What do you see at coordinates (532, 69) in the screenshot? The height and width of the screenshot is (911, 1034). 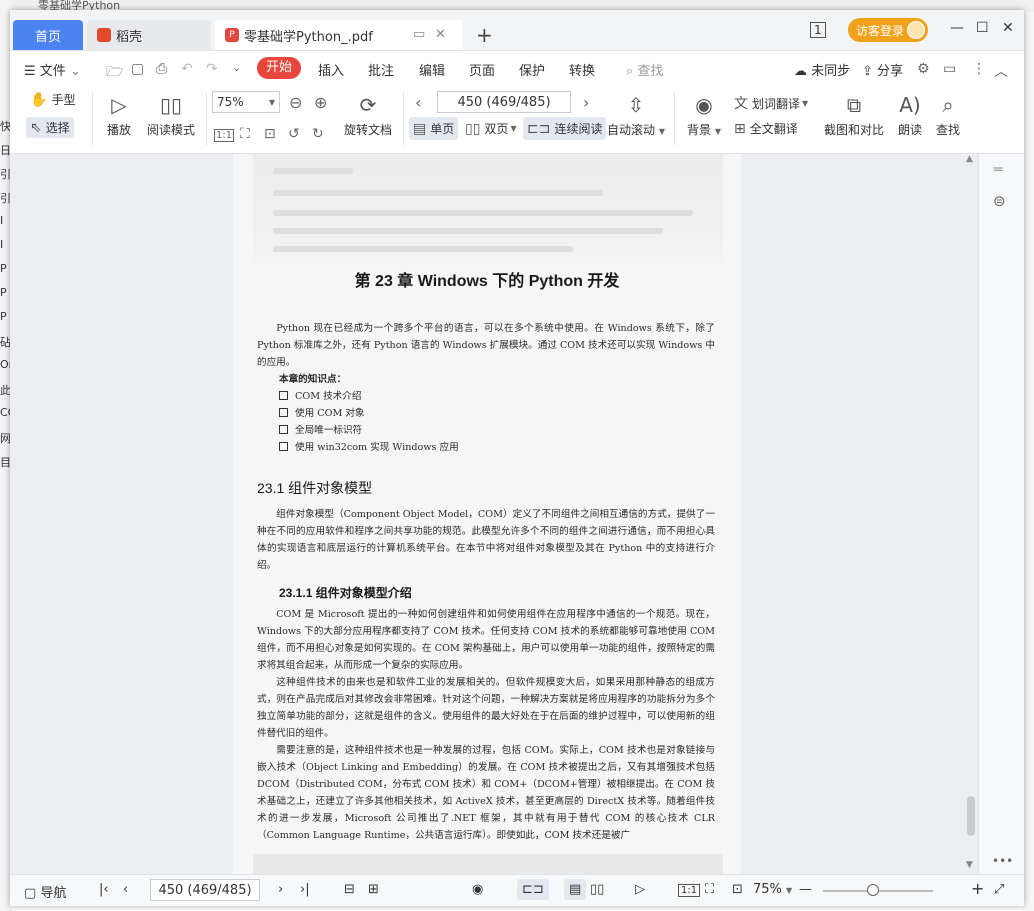 I see `menu-protect: 保护` at bounding box center [532, 69].